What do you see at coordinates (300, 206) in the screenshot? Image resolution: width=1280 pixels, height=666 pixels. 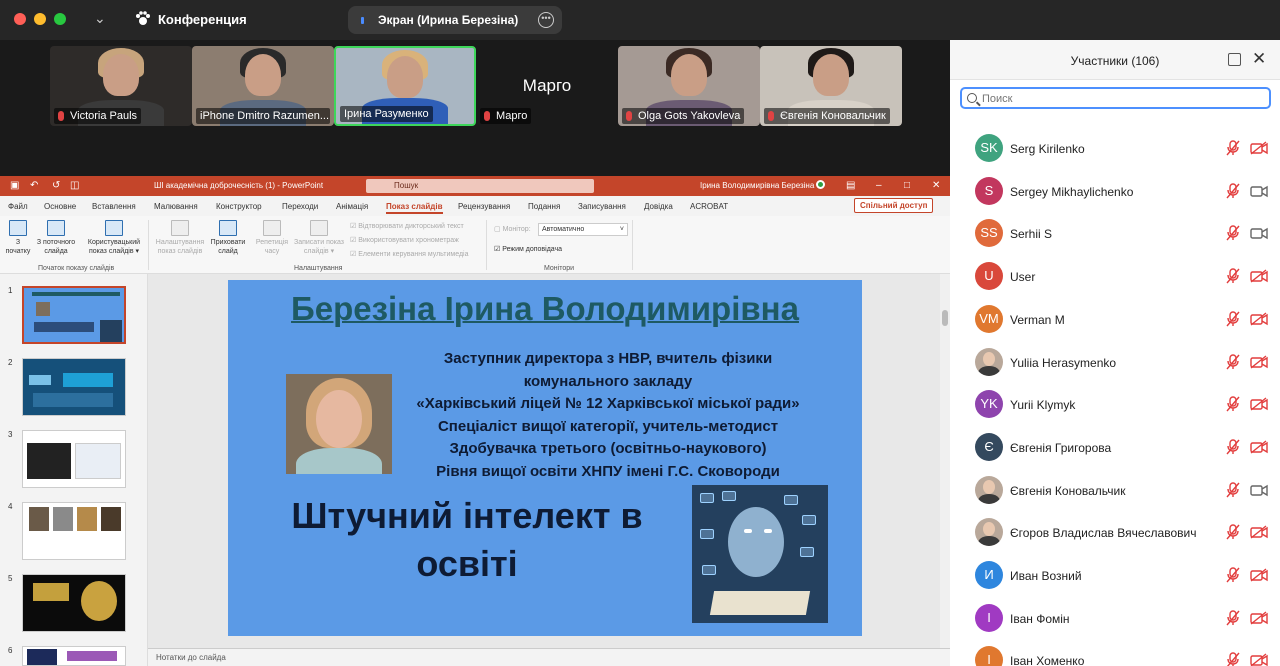 I see `tab-transitions: Переходи` at bounding box center [300, 206].